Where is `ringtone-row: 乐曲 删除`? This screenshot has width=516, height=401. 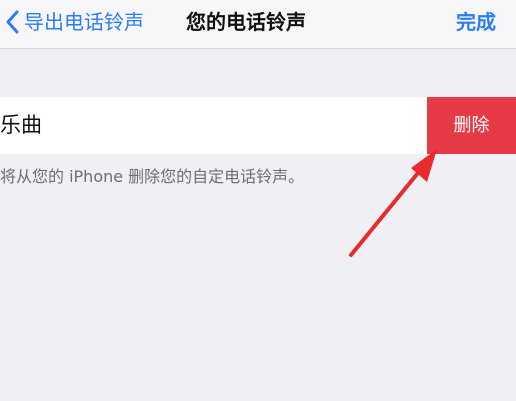 ringtone-row: 乐曲 删除 is located at coordinates (258, 125).